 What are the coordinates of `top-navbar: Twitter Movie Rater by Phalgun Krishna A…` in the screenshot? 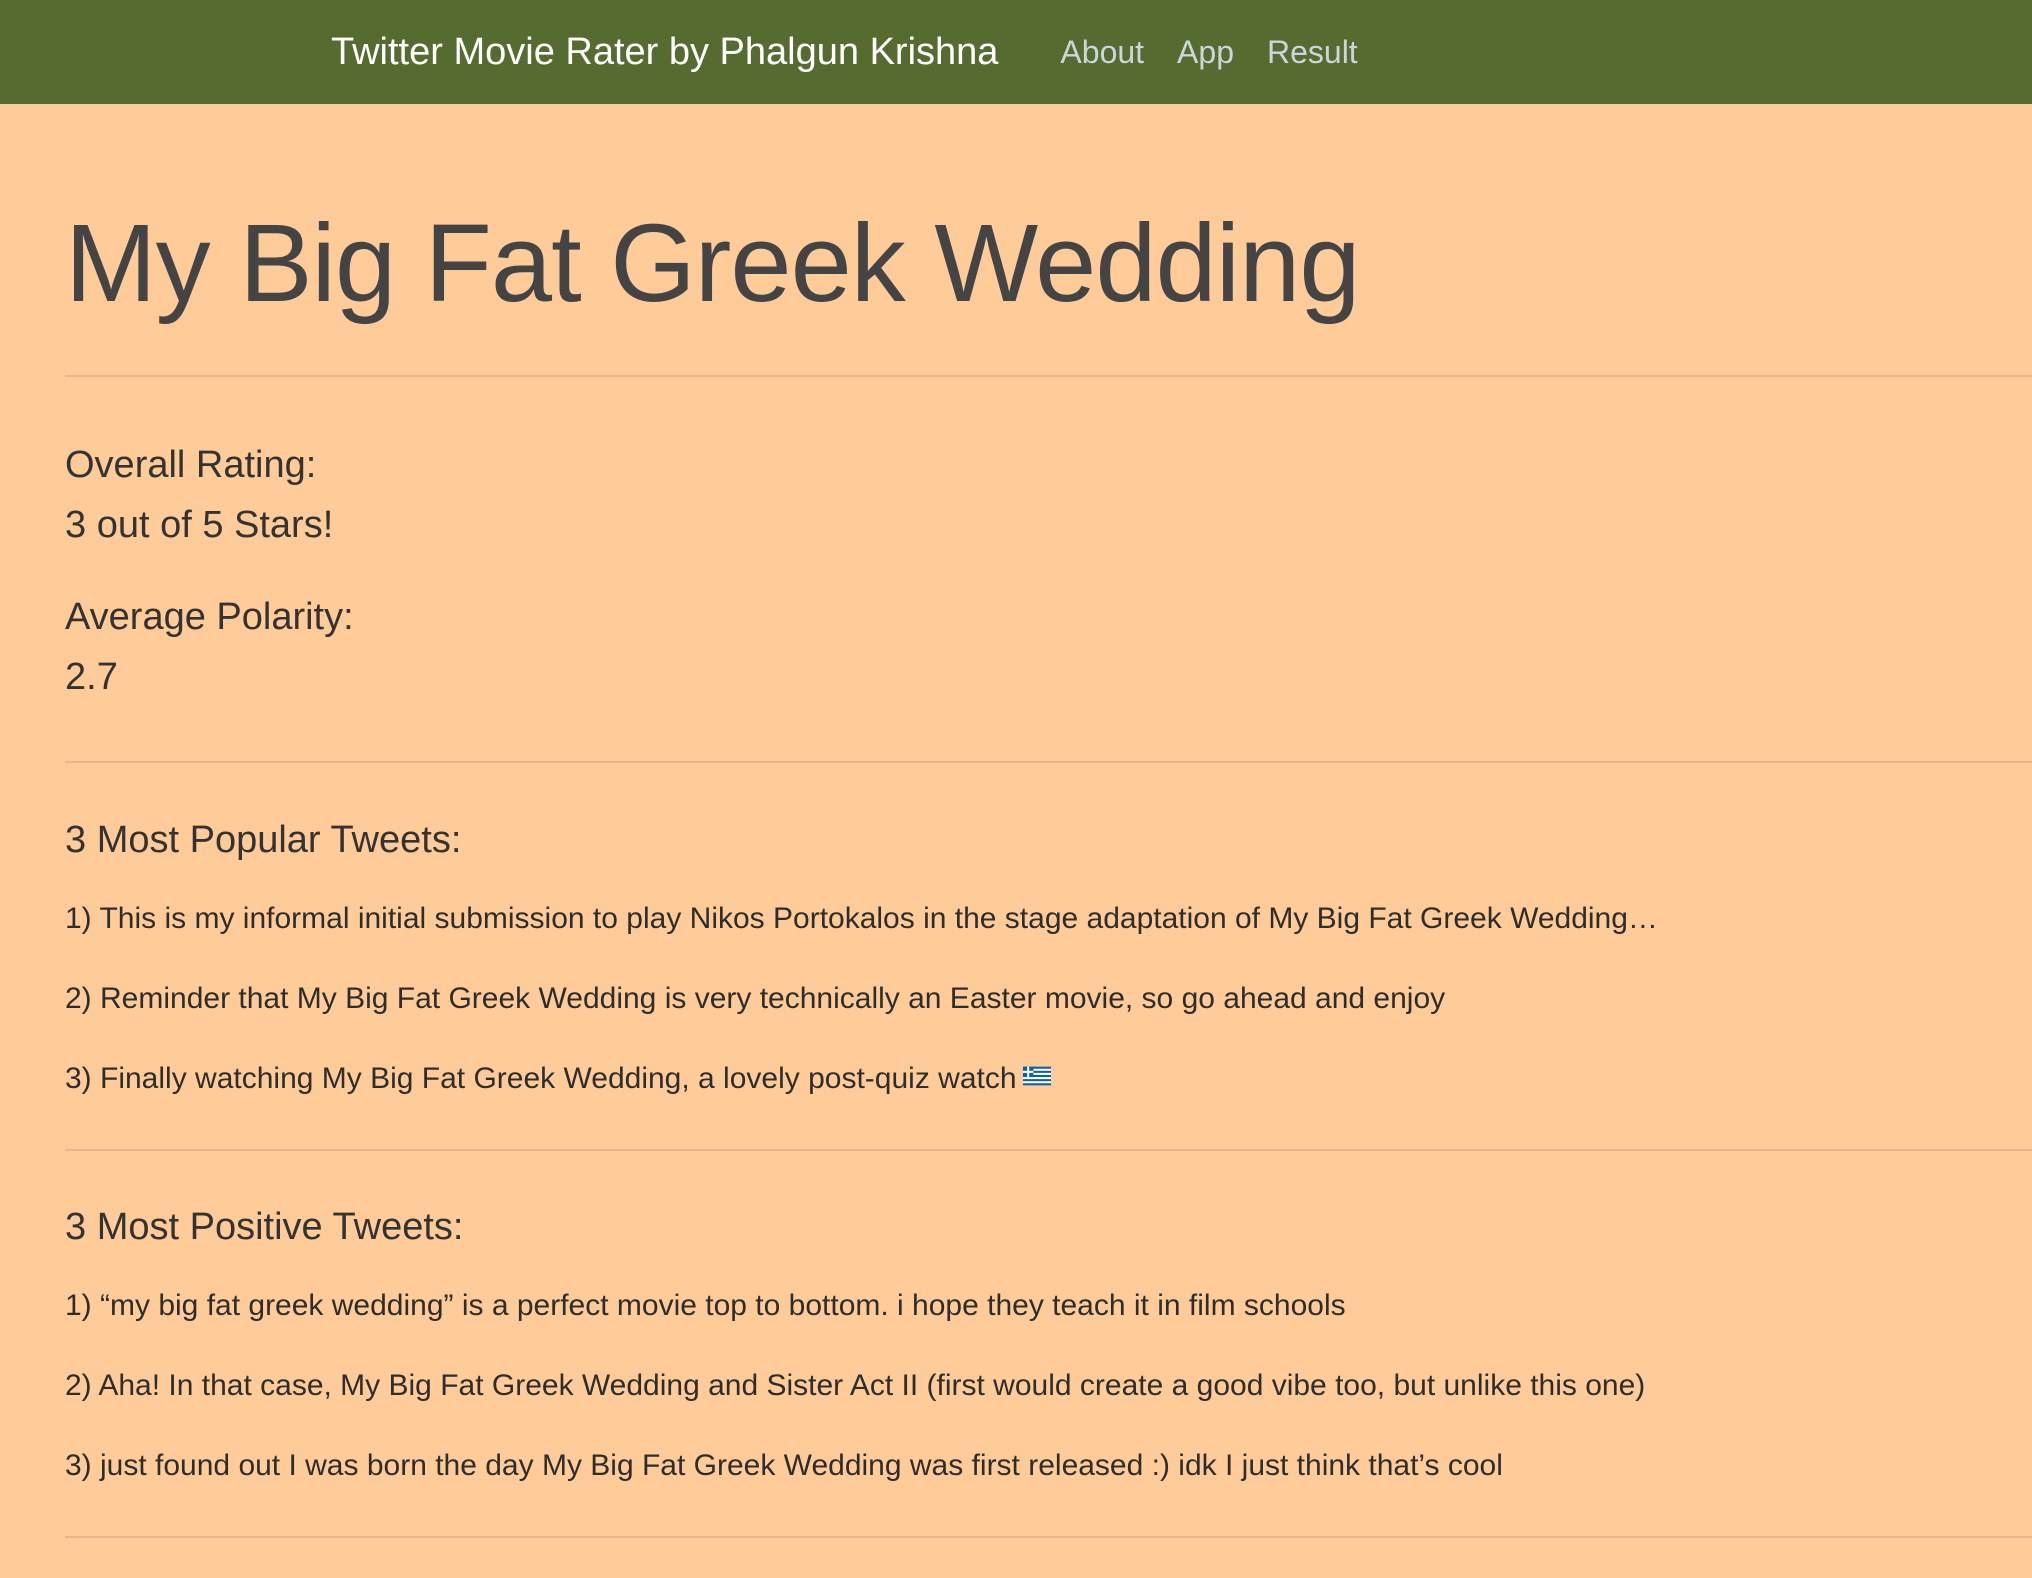 It's located at (1016, 52).